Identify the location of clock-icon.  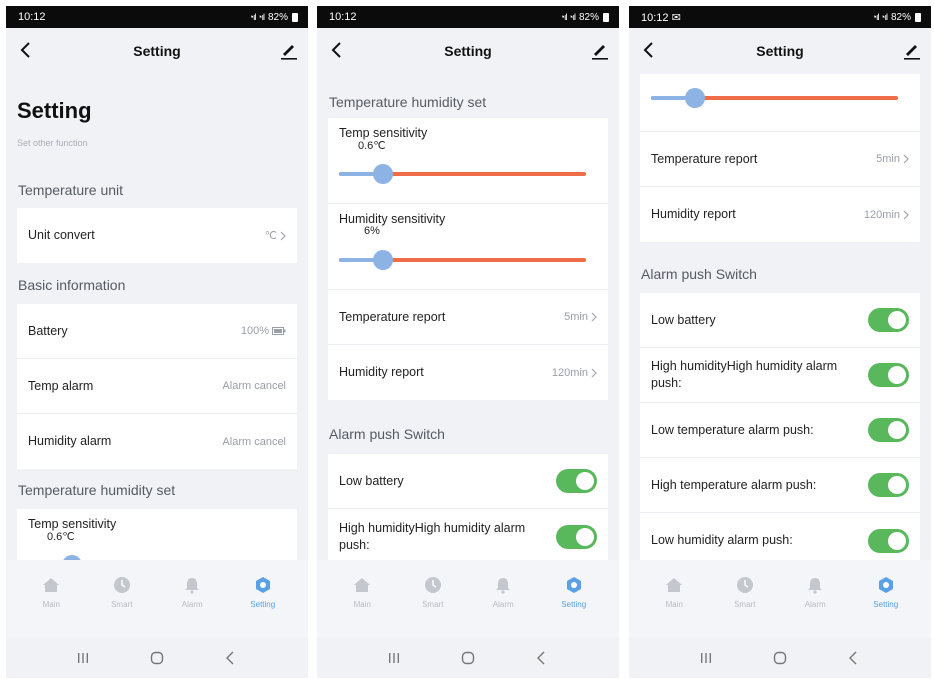
(432, 585).